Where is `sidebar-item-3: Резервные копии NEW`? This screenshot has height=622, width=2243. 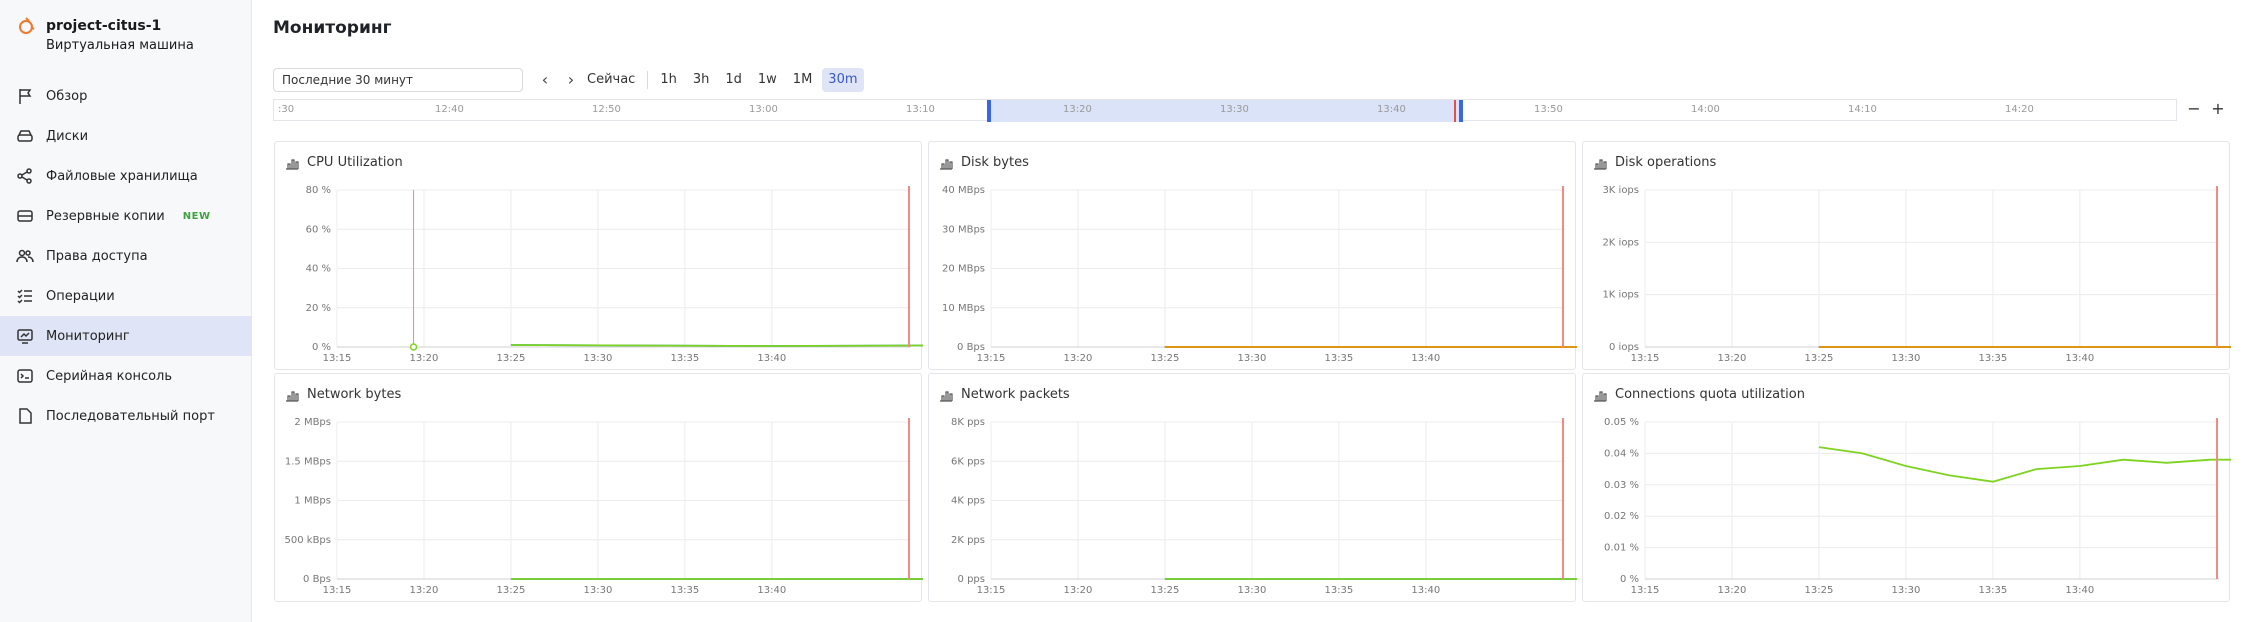
sidebar-item-3: Резервные копии NEW is located at coordinates (126, 216).